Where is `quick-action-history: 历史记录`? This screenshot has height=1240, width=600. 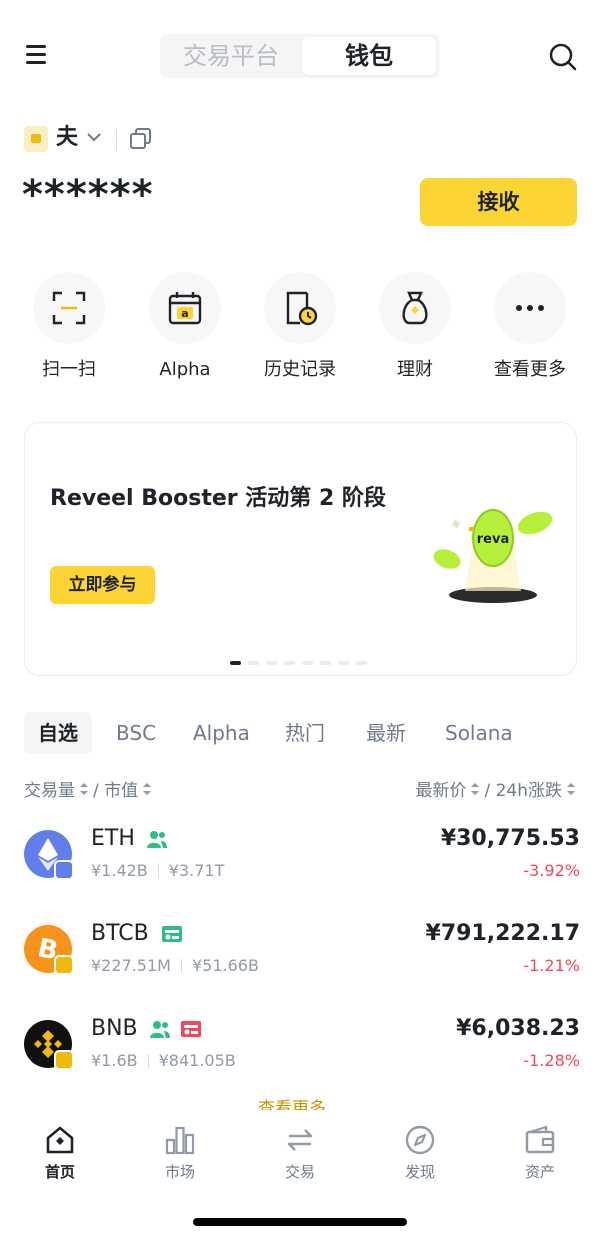 quick-action-history: 历史记录 is located at coordinates (300, 327).